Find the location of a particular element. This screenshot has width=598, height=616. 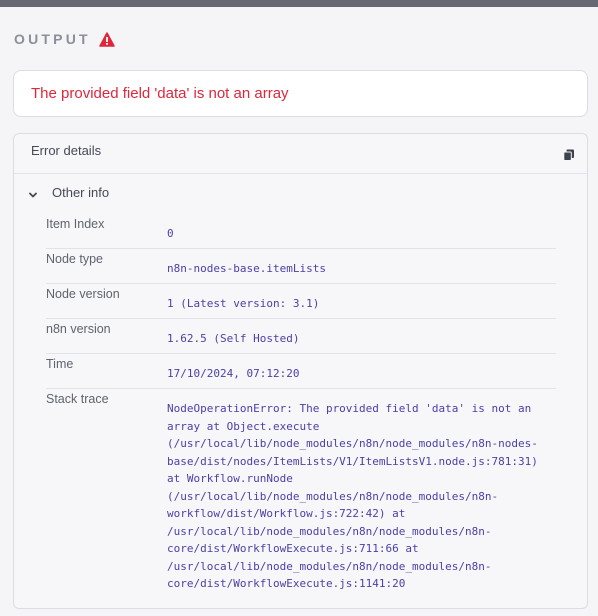

detail-key: n8n version is located at coordinates (78, 329).